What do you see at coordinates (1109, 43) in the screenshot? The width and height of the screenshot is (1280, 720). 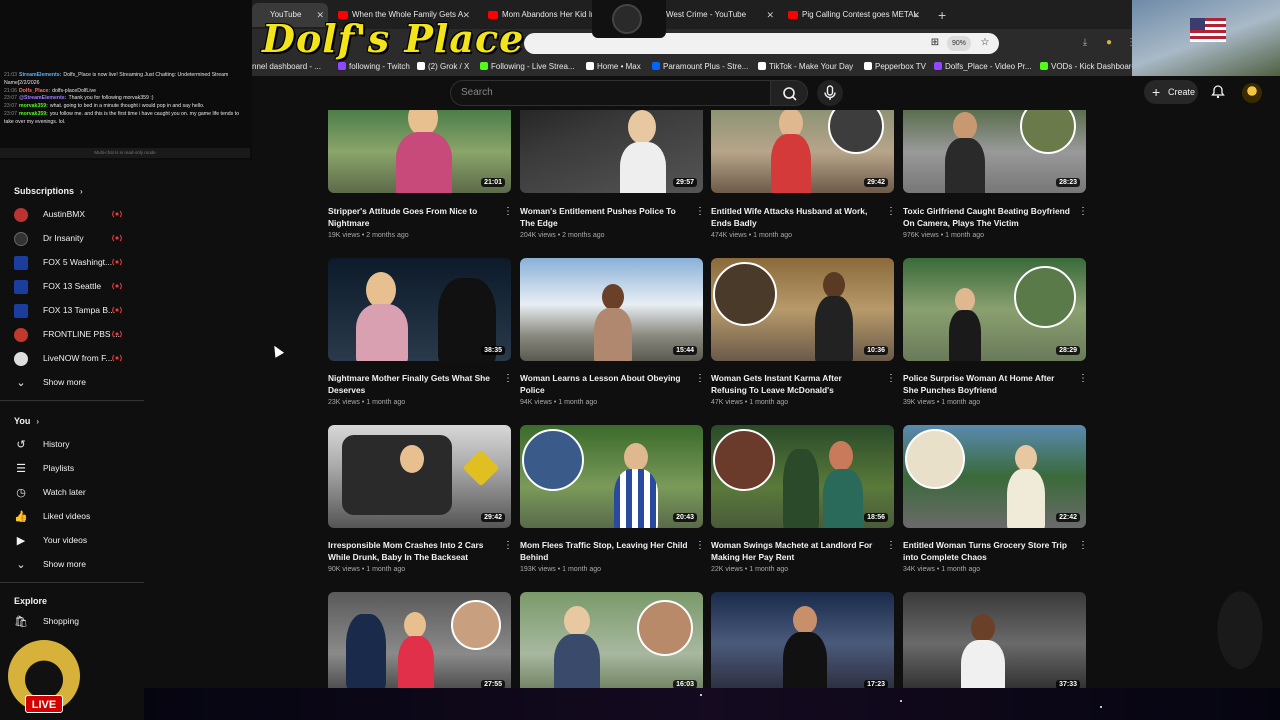 I see `profile-icon: ●` at bounding box center [1109, 43].